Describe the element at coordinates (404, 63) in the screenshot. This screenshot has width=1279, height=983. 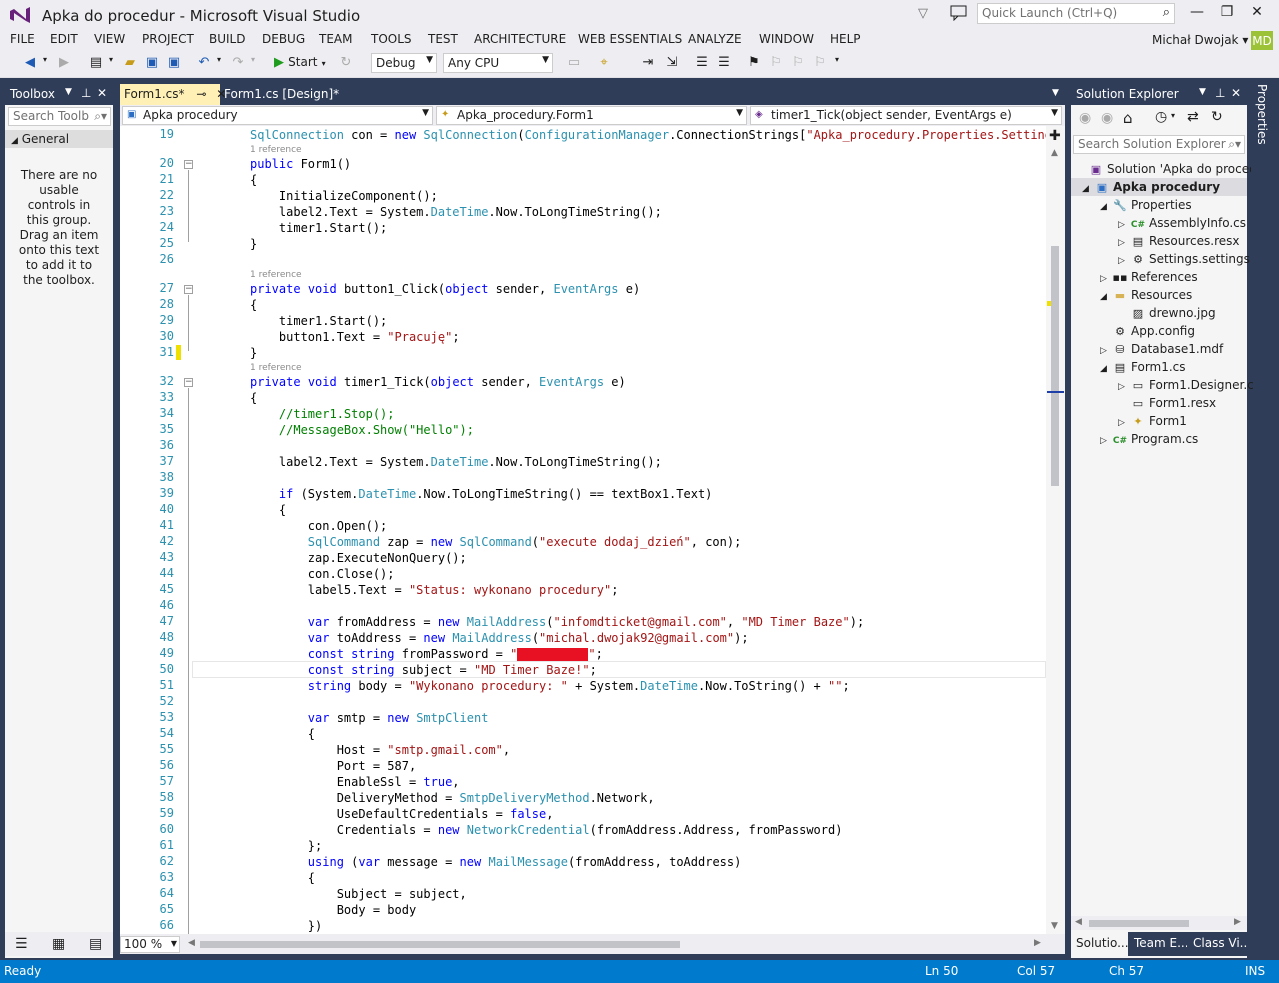
I see `solution-configuration-select: Debug ▼` at that location.